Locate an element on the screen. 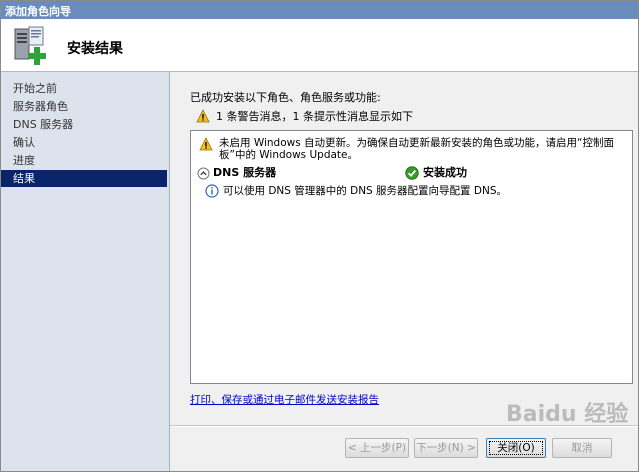 This screenshot has width=639, height=472. sidebar-item-results: 结果 is located at coordinates (84, 178).